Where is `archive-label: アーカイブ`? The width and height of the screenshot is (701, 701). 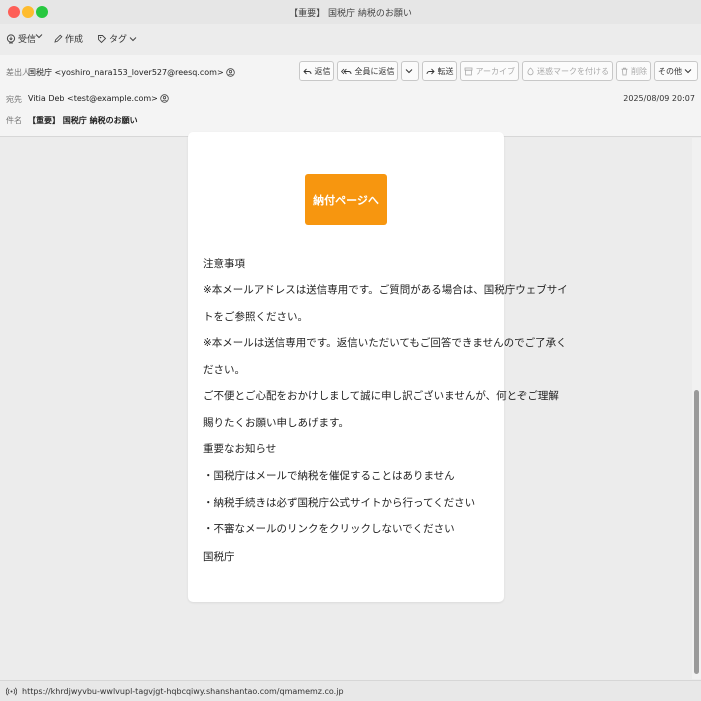
archive-label: アーカイブ is located at coordinates (495, 71).